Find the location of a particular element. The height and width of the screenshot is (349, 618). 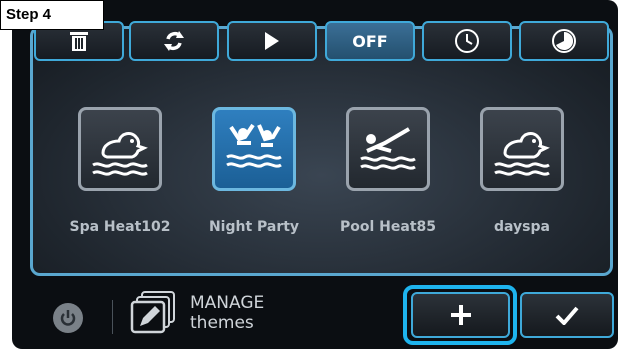

timer-icon is located at coordinates (564, 41).